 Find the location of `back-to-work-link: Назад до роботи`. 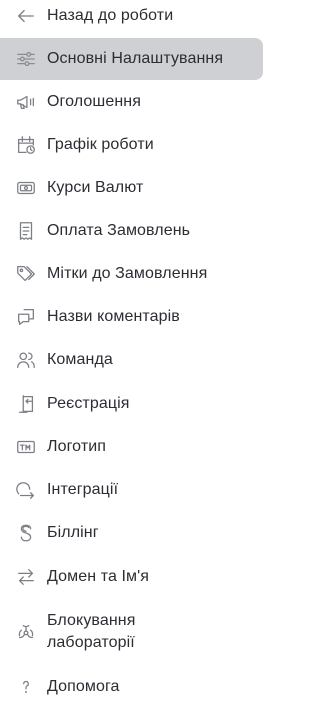

back-to-work-link: Назад до роботи is located at coordinates (131, 16).